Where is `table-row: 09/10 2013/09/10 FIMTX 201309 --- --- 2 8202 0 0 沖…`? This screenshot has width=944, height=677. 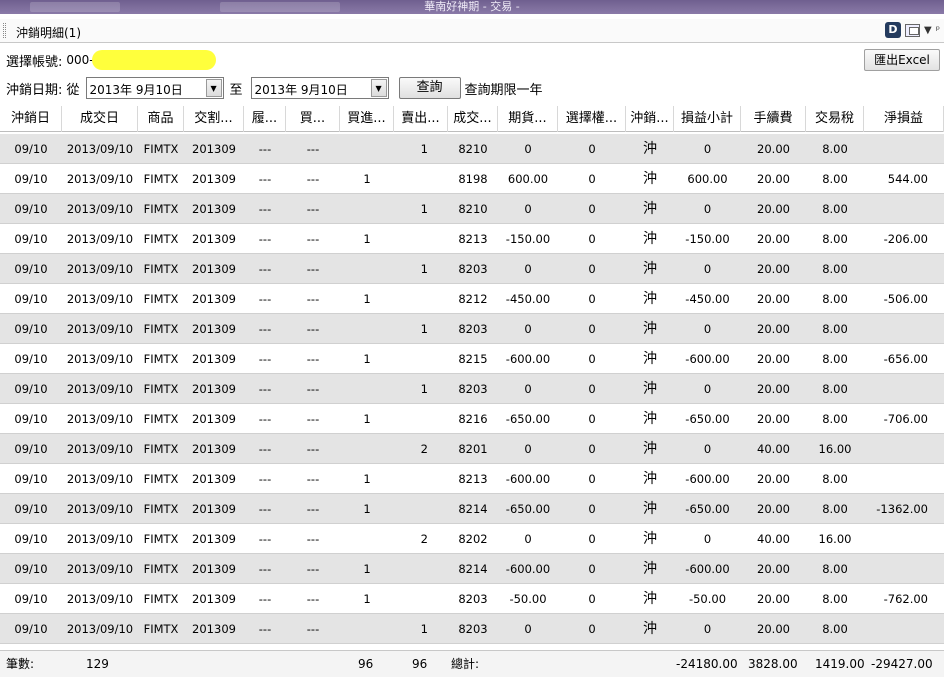
table-row: 09/10 2013/09/10 FIMTX 201309 --- --- 2 8202 0 0 沖… is located at coordinates (472, 539).